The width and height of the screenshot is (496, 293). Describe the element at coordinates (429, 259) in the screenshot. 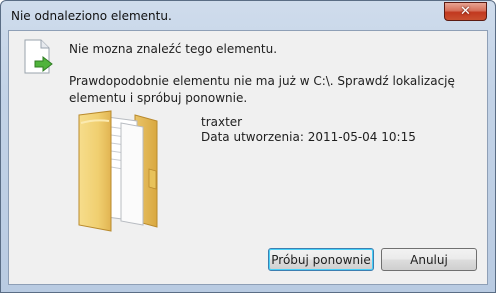

I see `cancel-button: Anuluj` at that location.